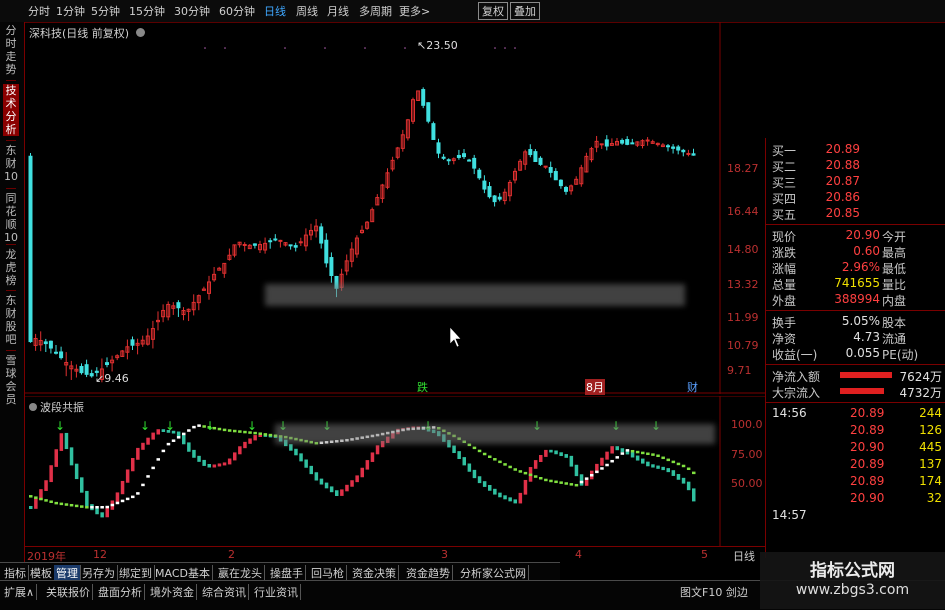 The image size is (945, 610). What do you see at coordinates (328, 573) in the screenshot?
I see `tab-reversal: 回马枪` at bounding box center [328, 573].